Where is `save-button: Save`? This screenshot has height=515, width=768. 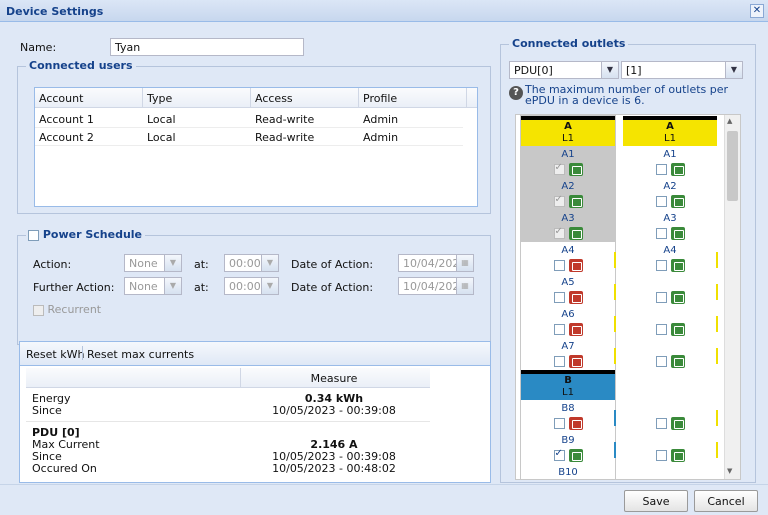 save-button: Save is located at coordinates (656, 501).